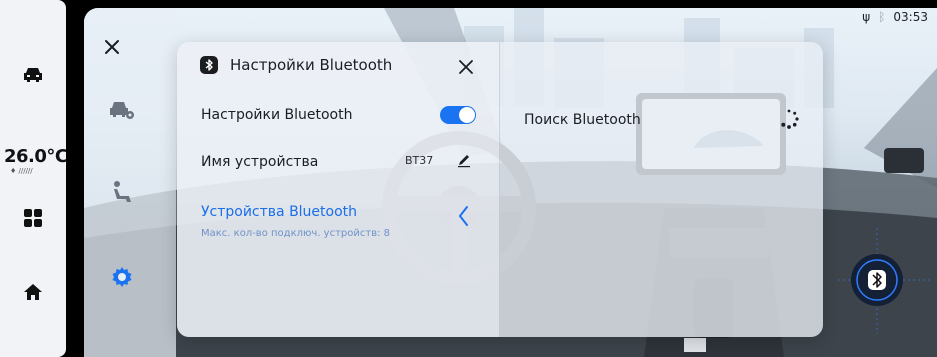  I want to click on bluetooth-devices-link: Устройства Bluetooth, so click(279, 212).